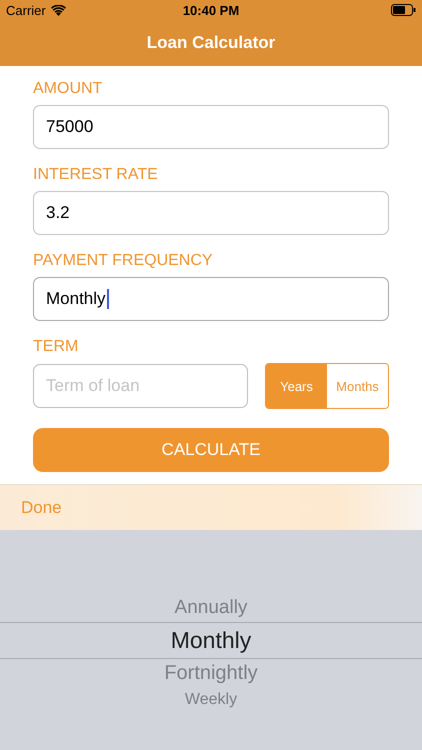 The width and height of the screenshot is (422, 750). Describe the element at coordinates (56, 347) in the screenshot. I see `field-label: TERM` at that location.